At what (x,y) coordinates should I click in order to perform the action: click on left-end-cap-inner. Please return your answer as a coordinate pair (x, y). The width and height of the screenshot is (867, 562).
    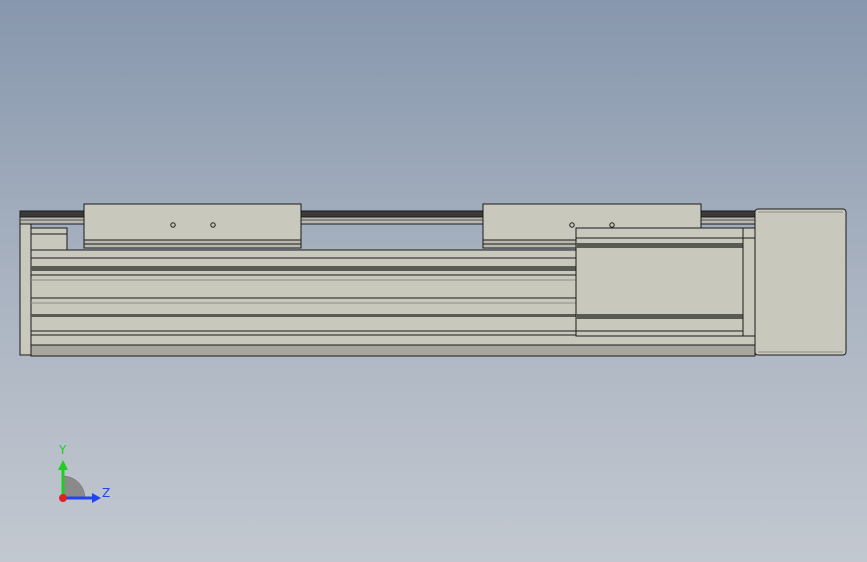
    Looking at the image, I should click on (49, 239).